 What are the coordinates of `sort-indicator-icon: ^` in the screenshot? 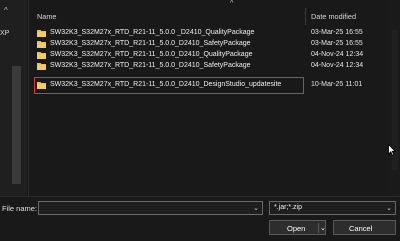 It's located at (232, 3).